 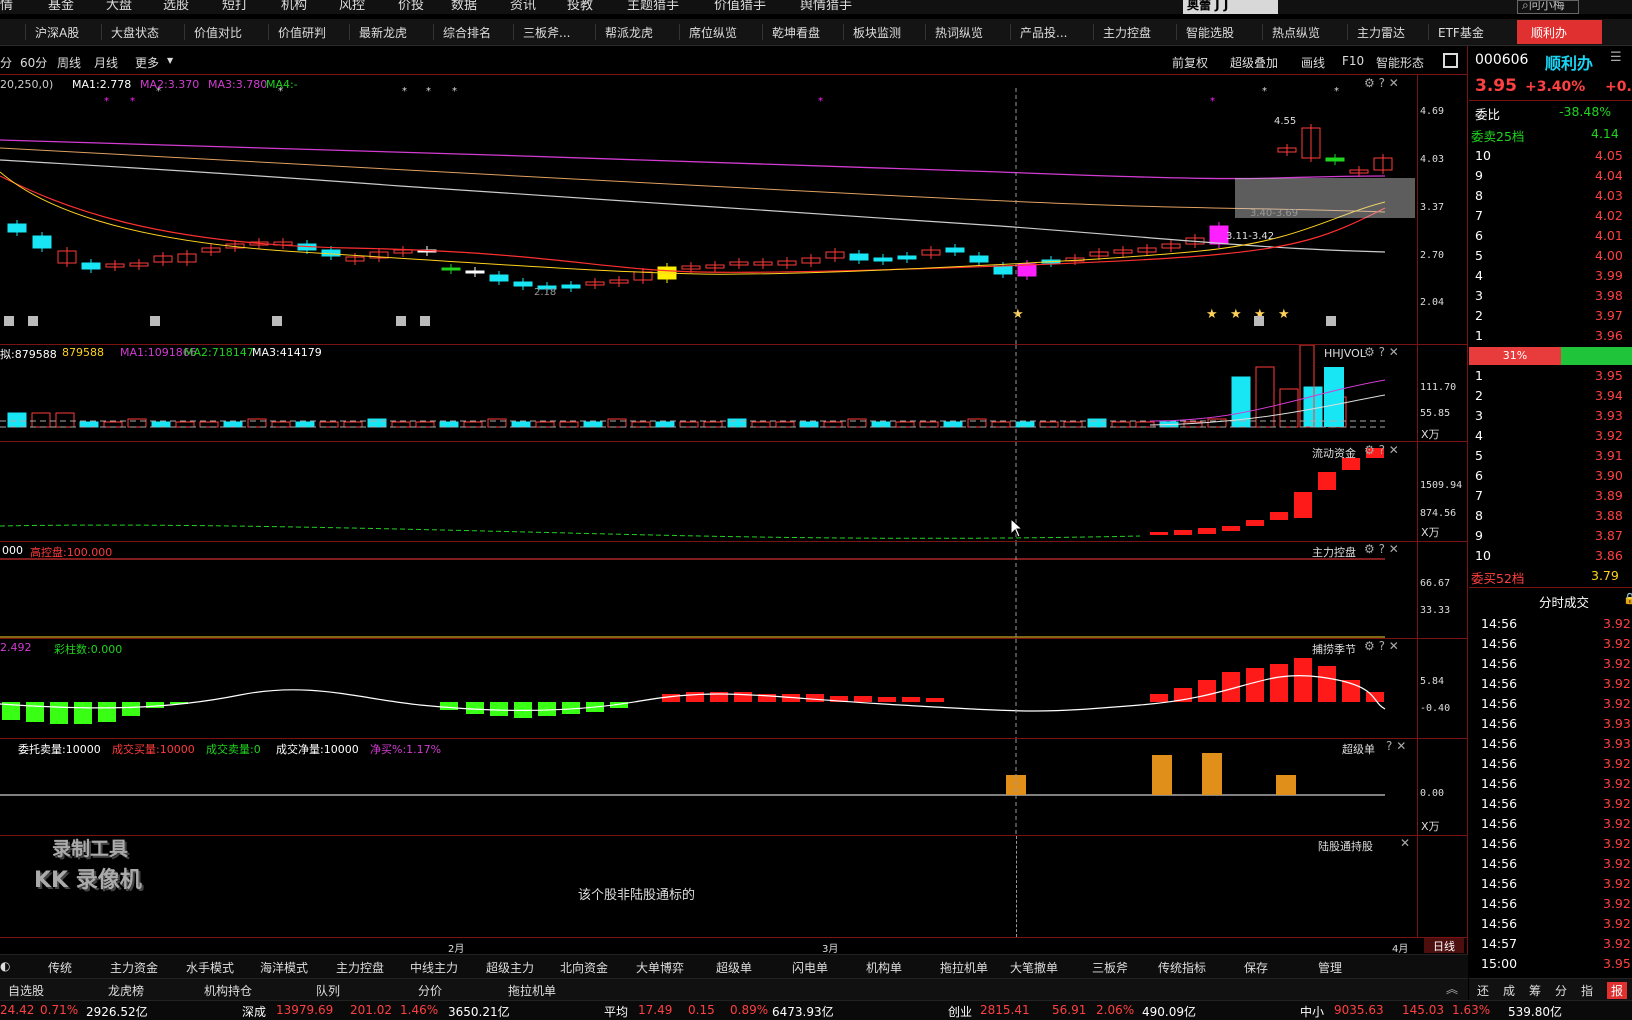 What do you see at coordinates (1609, 275) in the screenshot?
I see `ask-price: 3.99` at bounding box center [1609, 275].